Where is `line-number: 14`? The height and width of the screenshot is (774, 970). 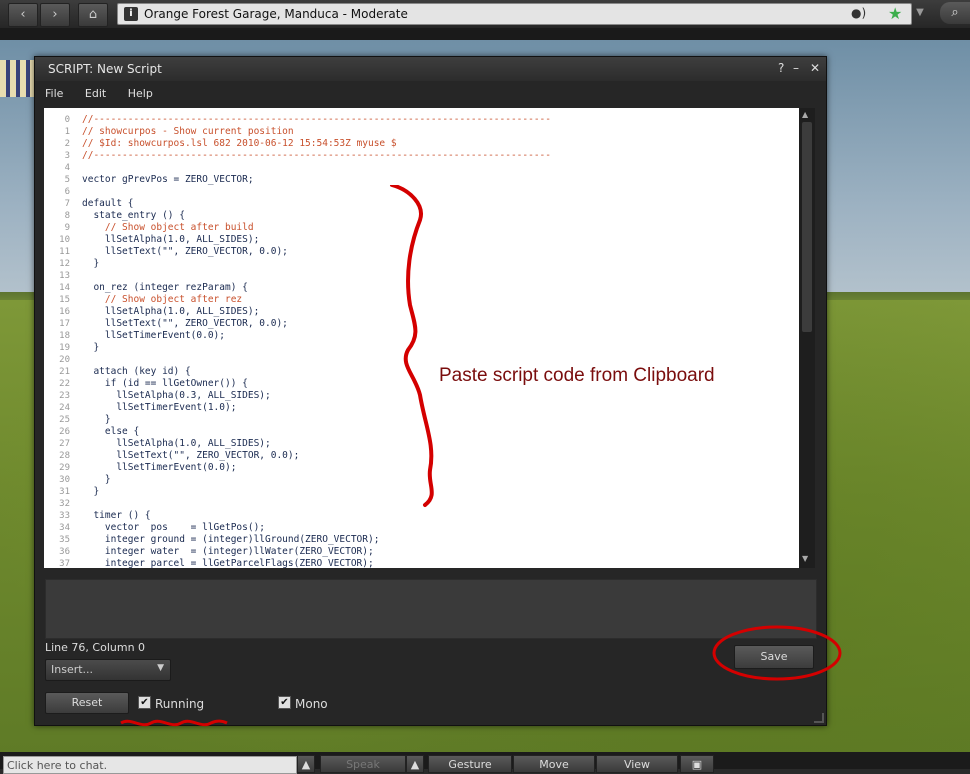
line-number: 14 is located at coordinates (64, 288).